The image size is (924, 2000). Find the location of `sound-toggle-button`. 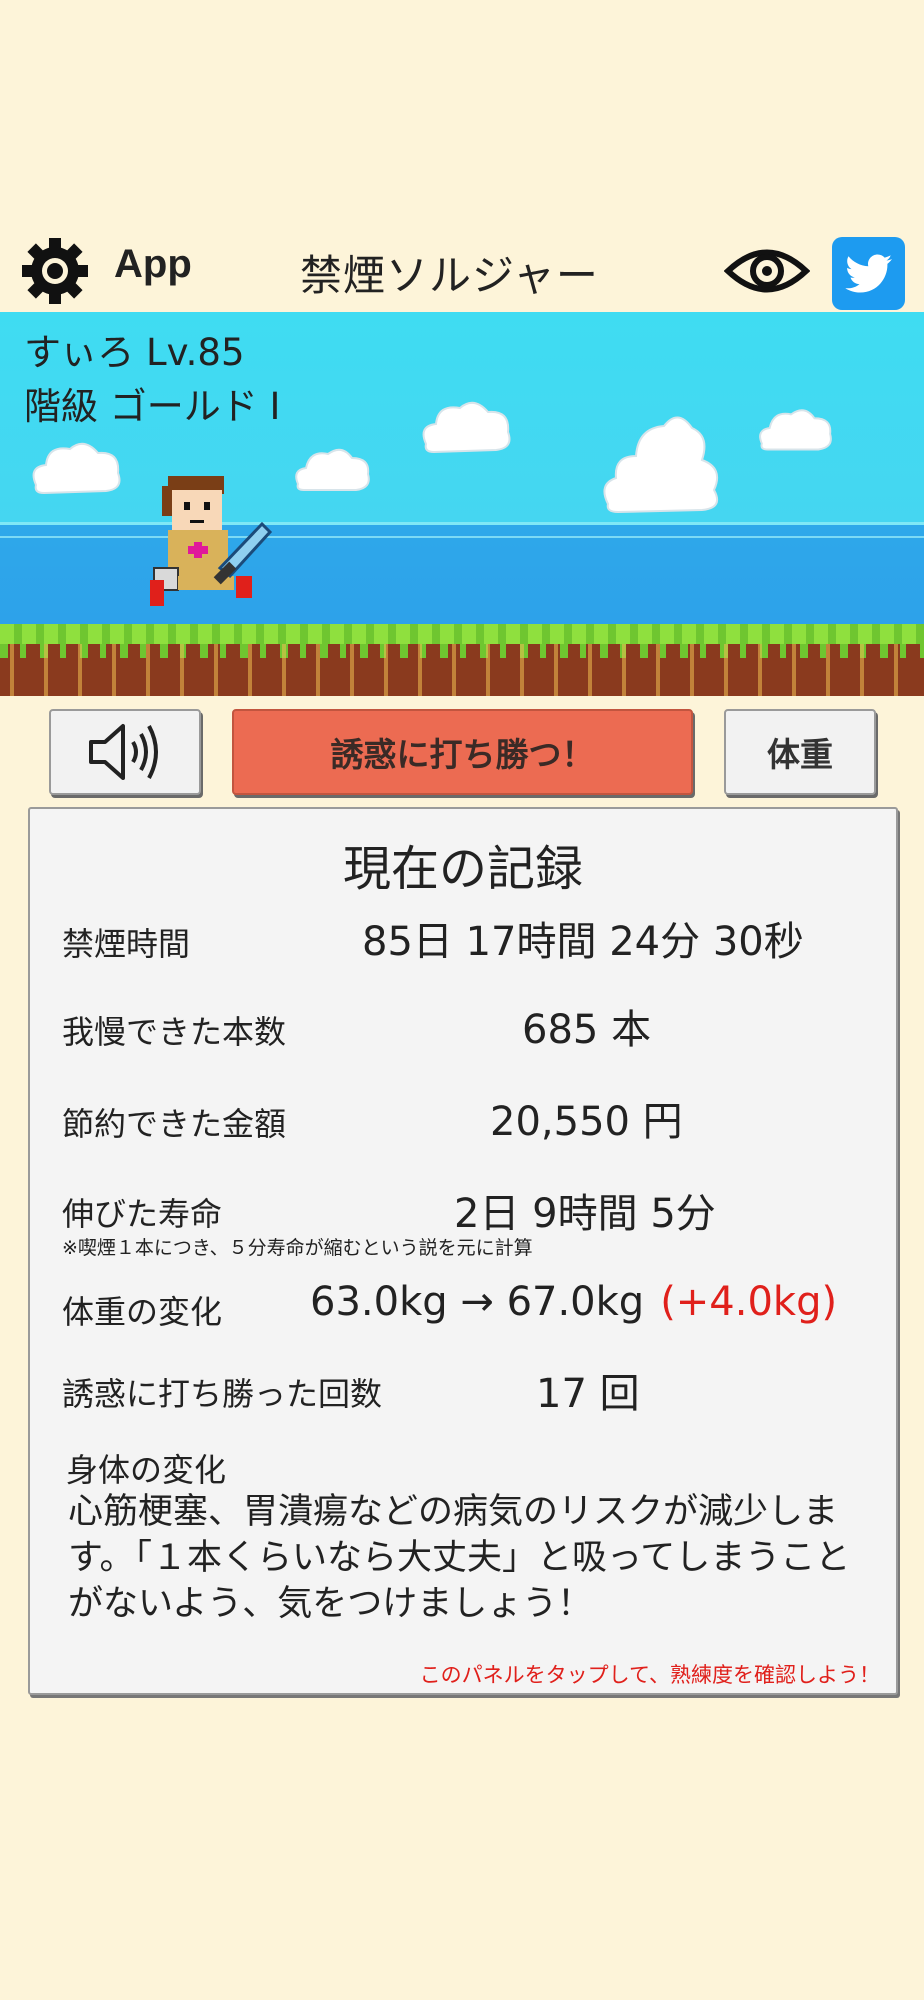

sound-toggle-button is located at coordinates (125, 752).